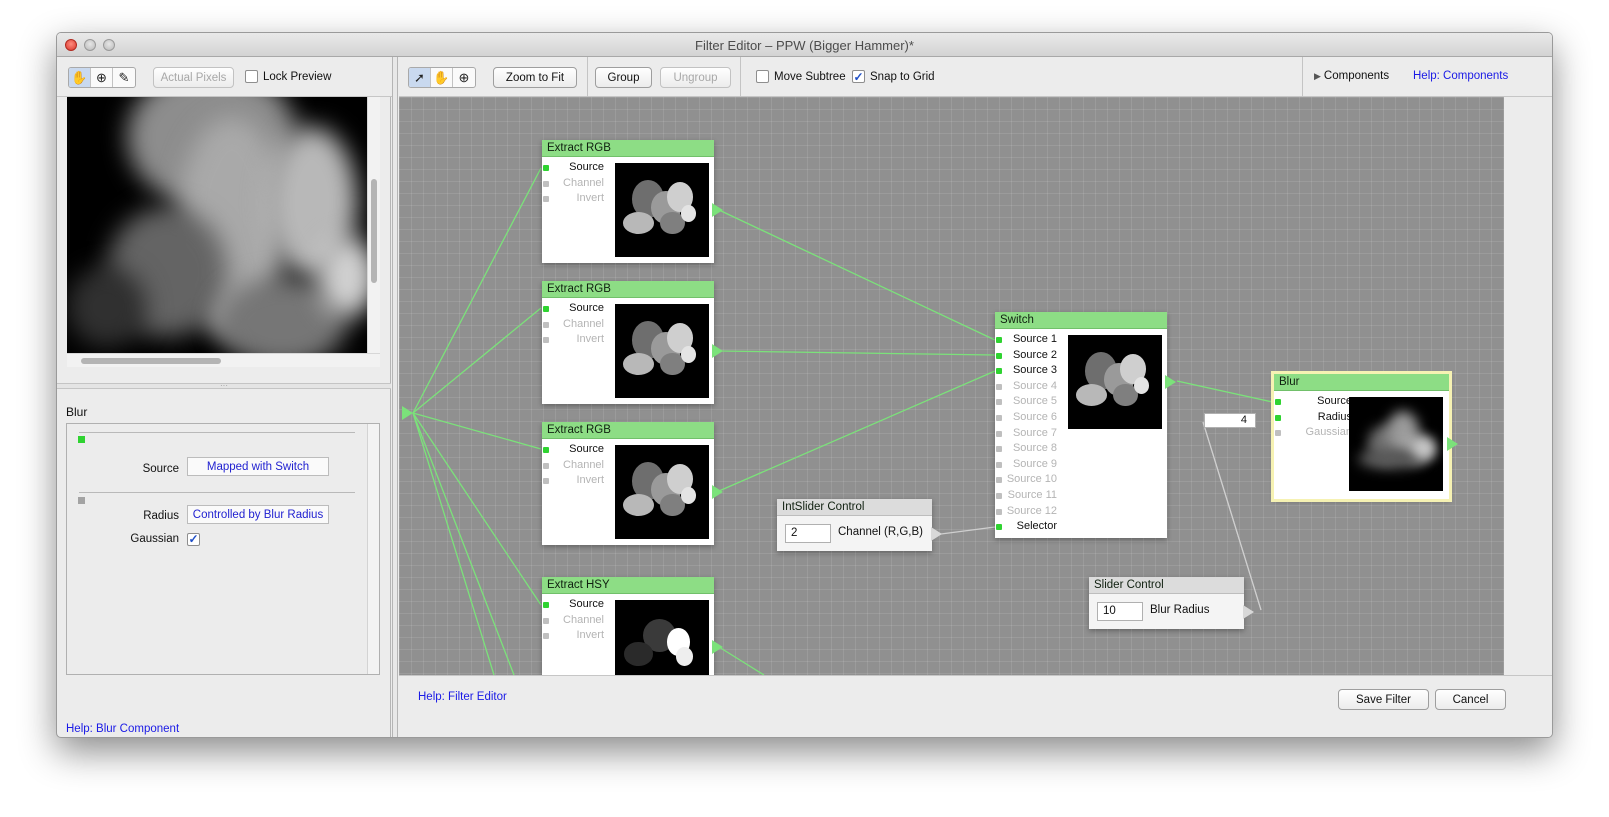 This screenshot has width=1609, height=817. Describe the element at coordinates (420, 77) in the screenshot. I see `pointer-icon: ➚` at that location.